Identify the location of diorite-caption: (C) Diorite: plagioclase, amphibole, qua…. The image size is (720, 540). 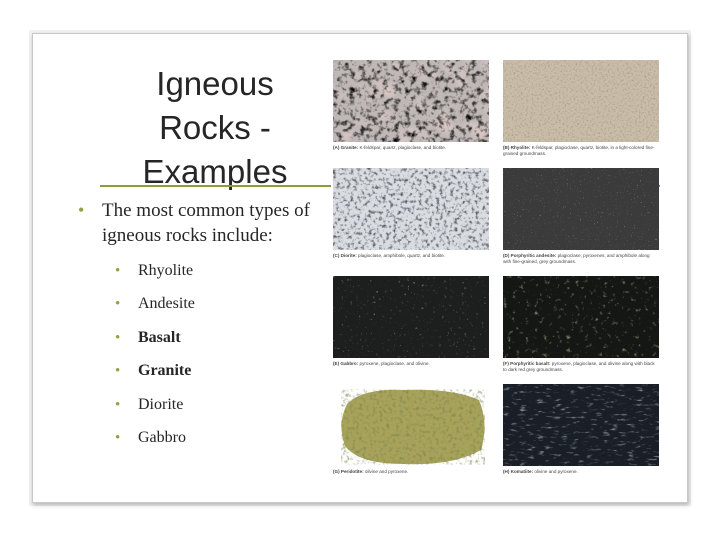
(411, 256).